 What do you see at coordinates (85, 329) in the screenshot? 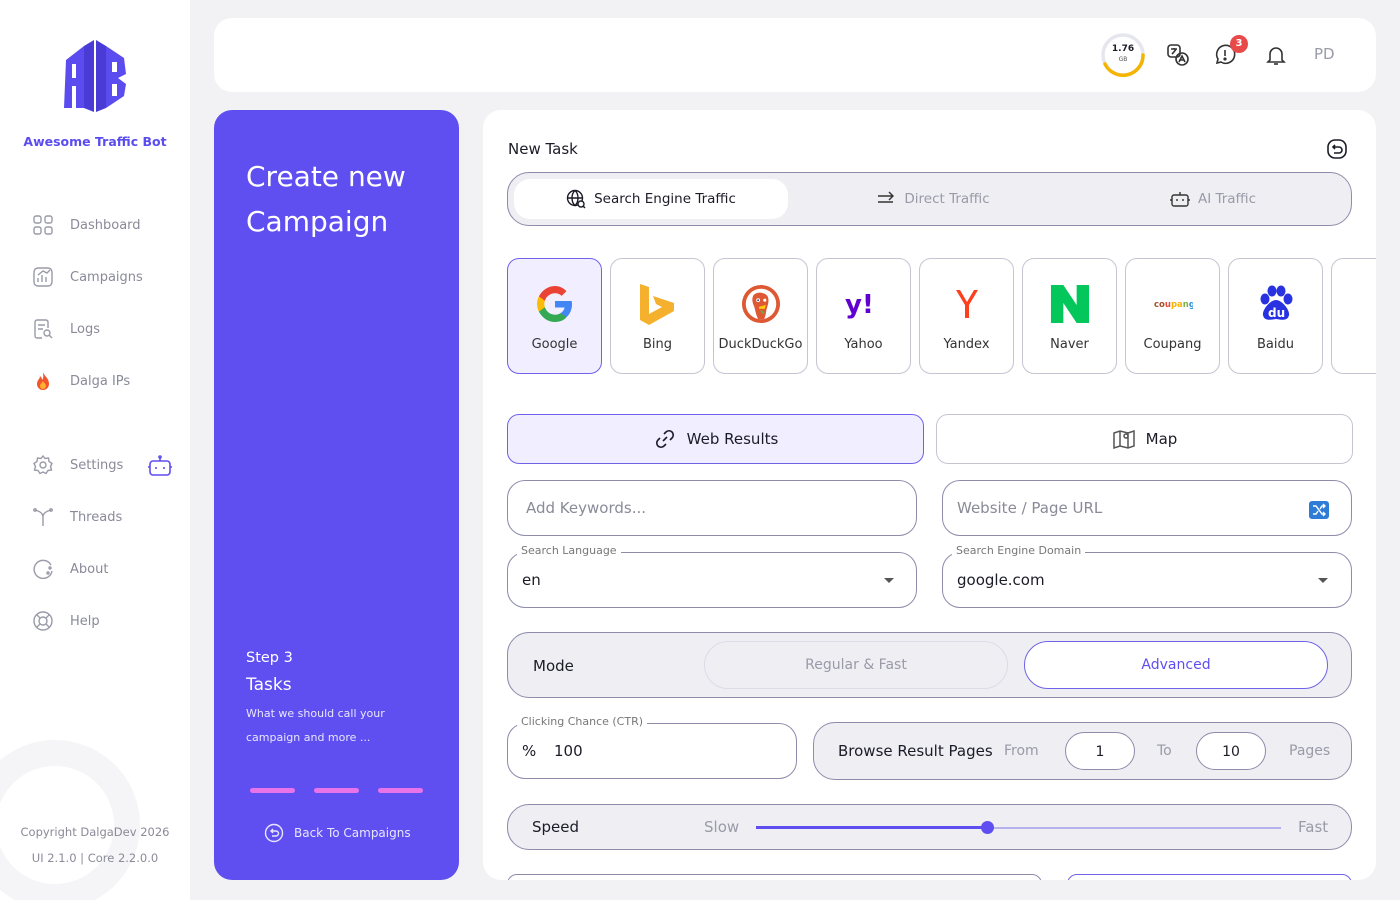
I see `sidebar-item-label: Logs` at bounding box center [85, 329].